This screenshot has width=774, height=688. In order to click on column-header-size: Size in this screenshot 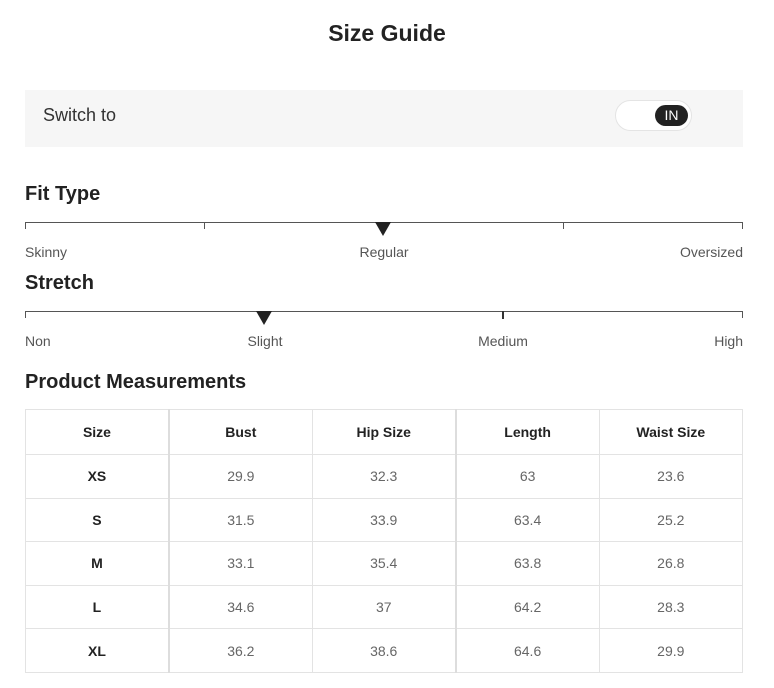, I will do `click(97, 432)`.